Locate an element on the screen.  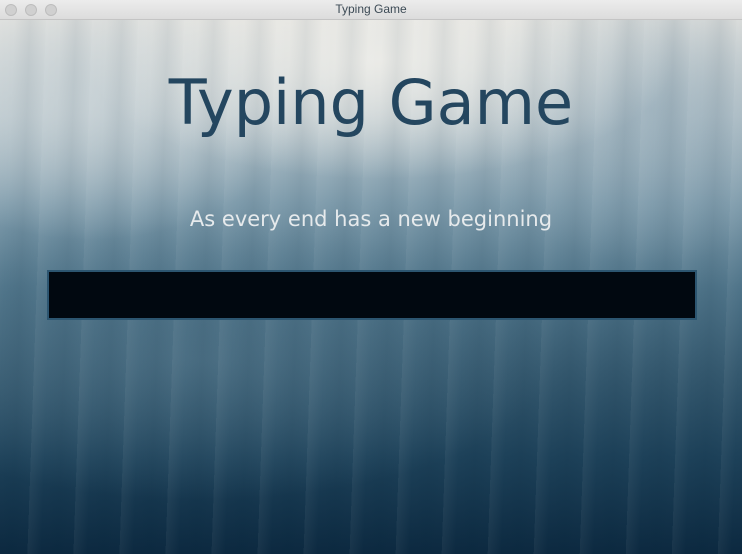
game-heading: Typing Game is located at coordinates (371, 102).